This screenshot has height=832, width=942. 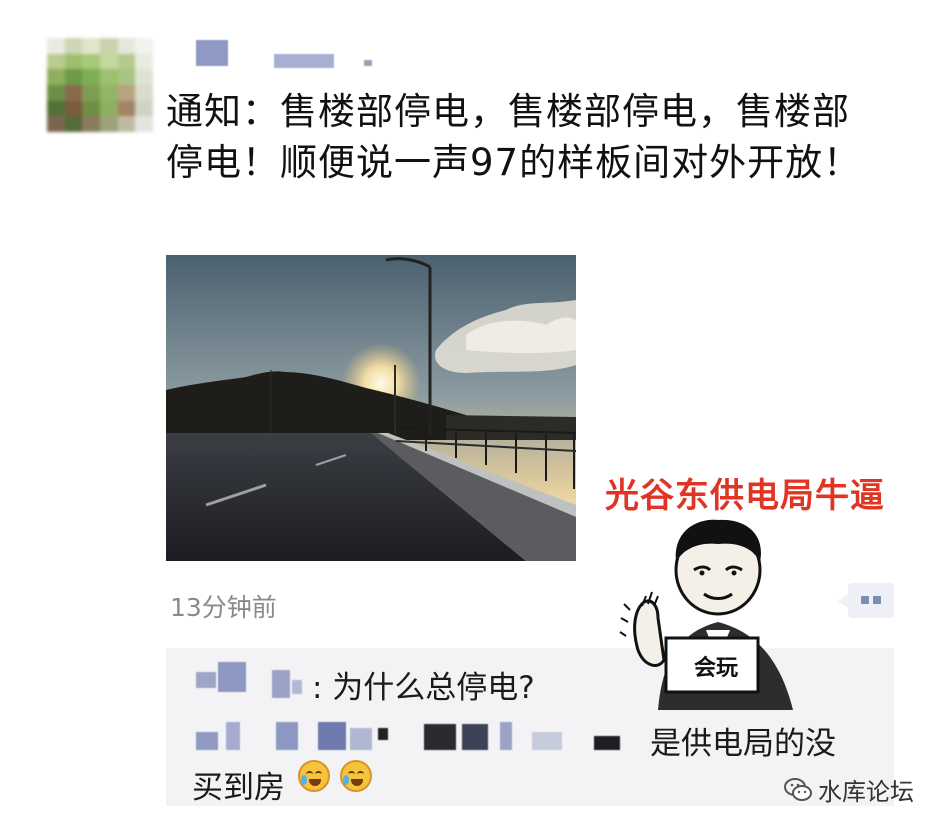 What do you see at coordinates (866, 792) in the screenshot?
I see `watermark-text: 水库论坛` at bounding box center [866, 792].